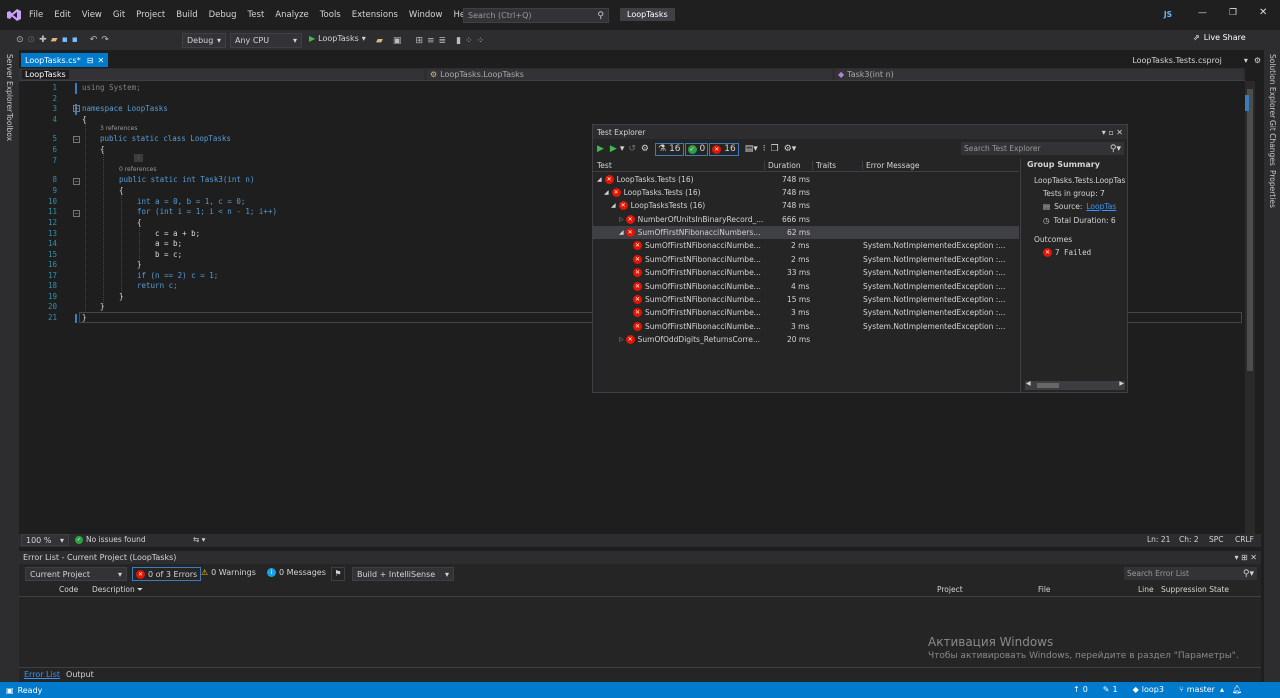  I want to click on line-ending: CRLF, so click(1244, 539).